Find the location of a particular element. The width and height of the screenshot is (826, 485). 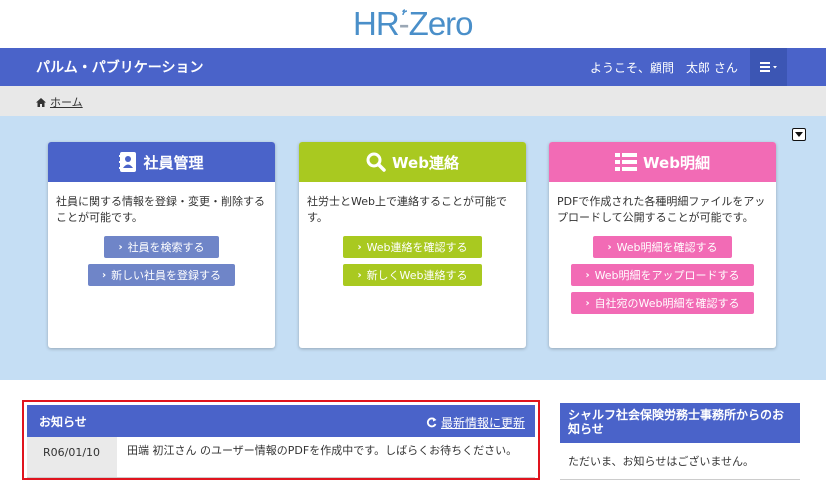

search-employee-button: › 社員を検索する is located at coordinates (161, 247).